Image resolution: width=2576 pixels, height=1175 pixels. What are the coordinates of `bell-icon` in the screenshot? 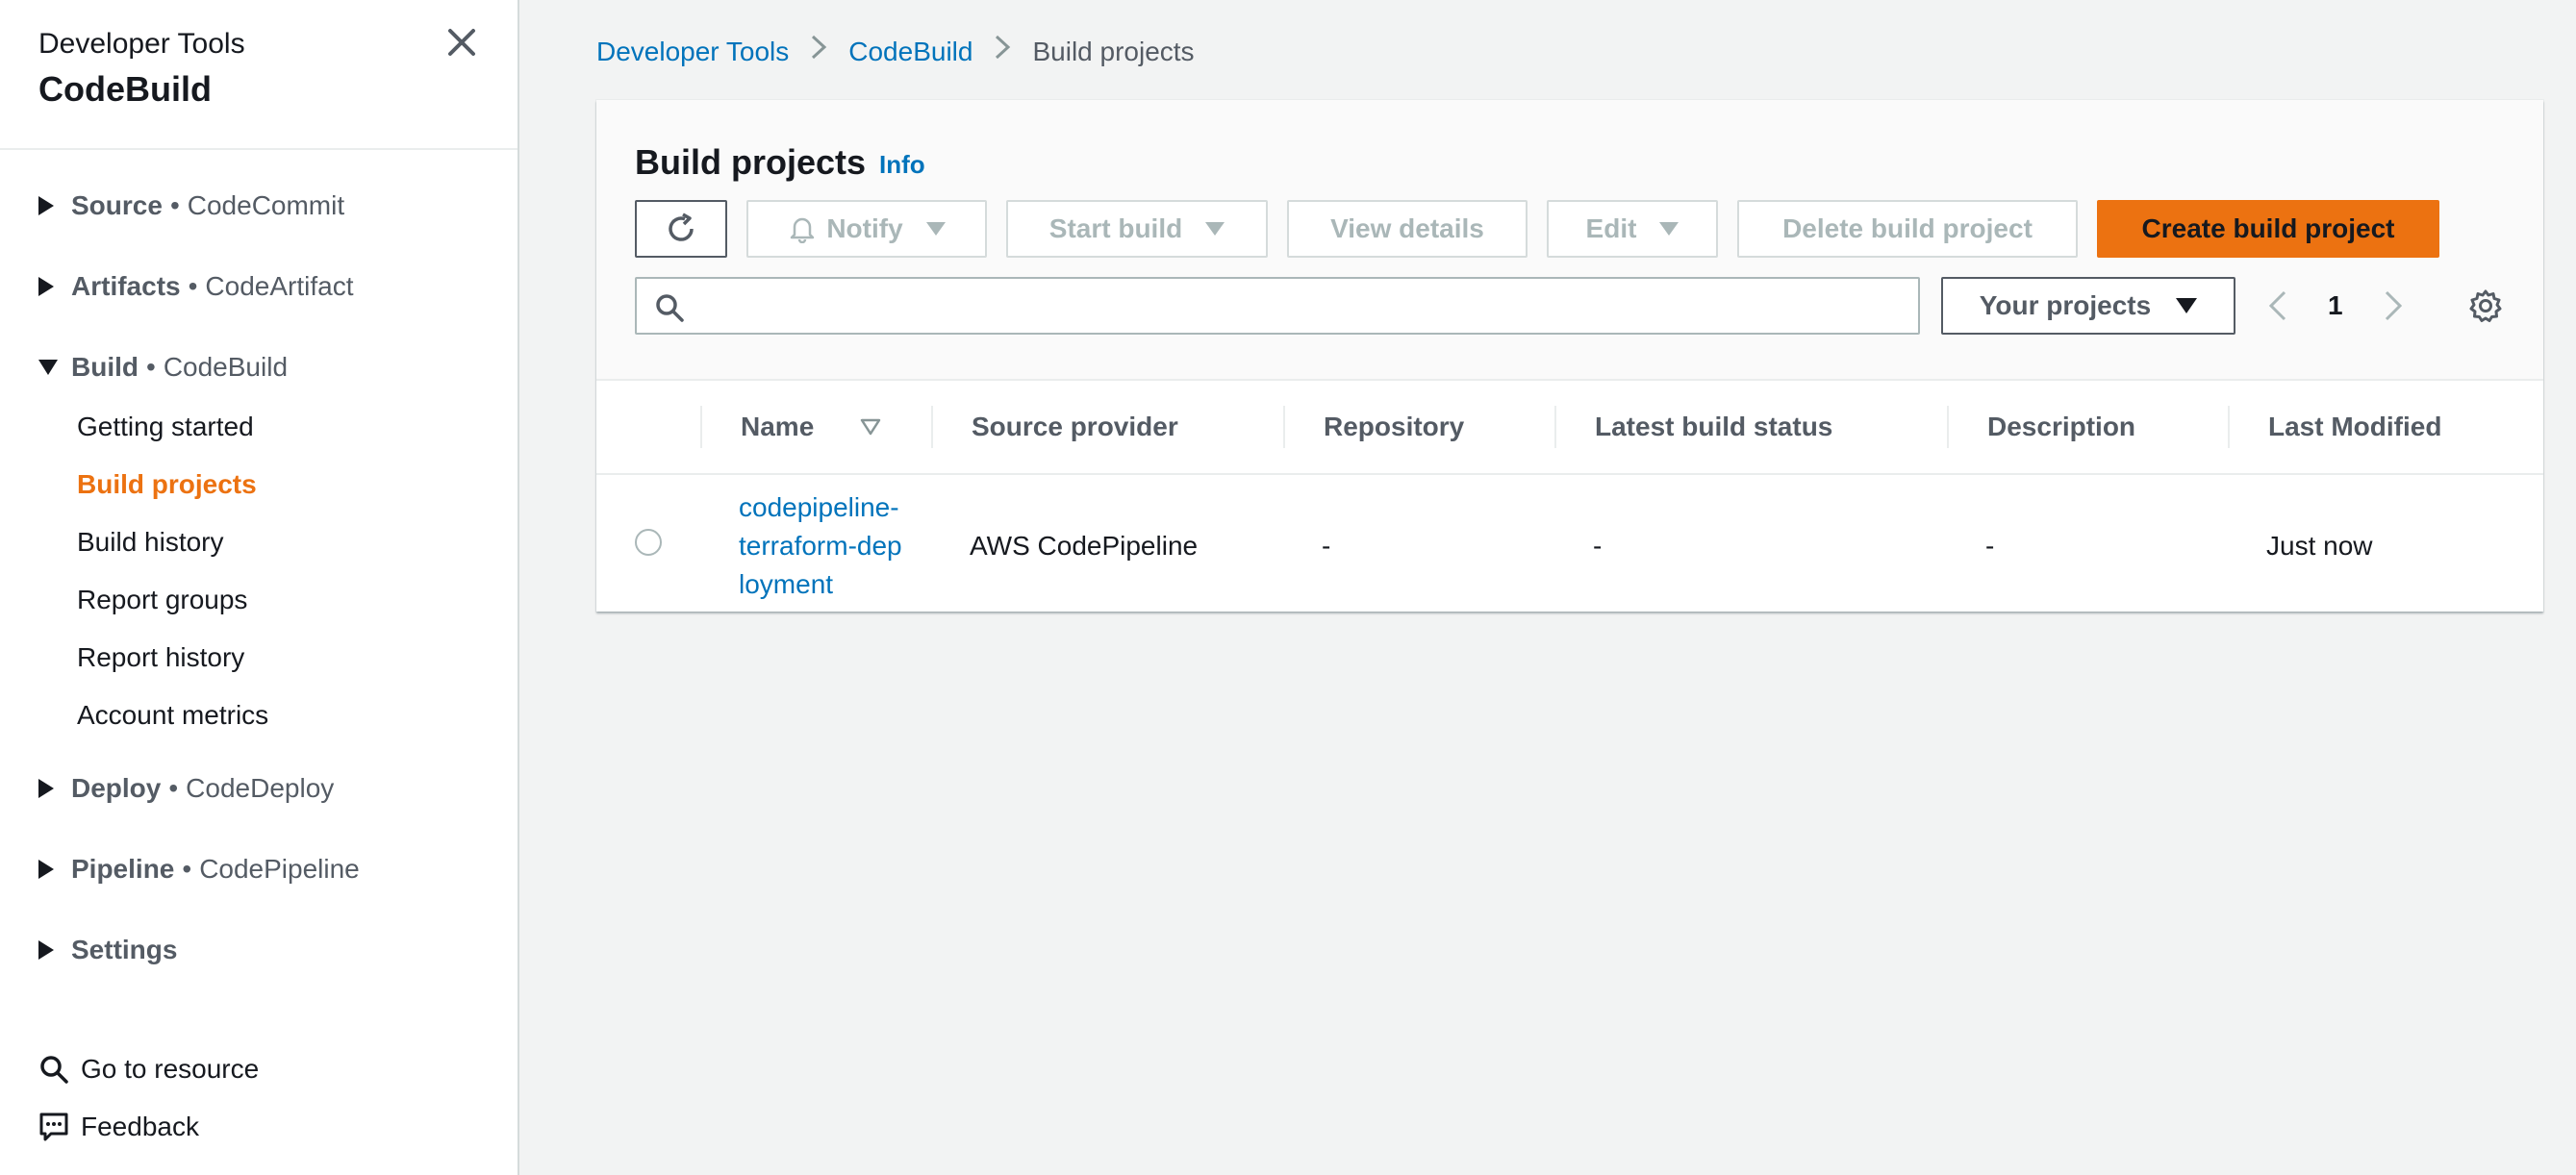 It's located at (803, 230).